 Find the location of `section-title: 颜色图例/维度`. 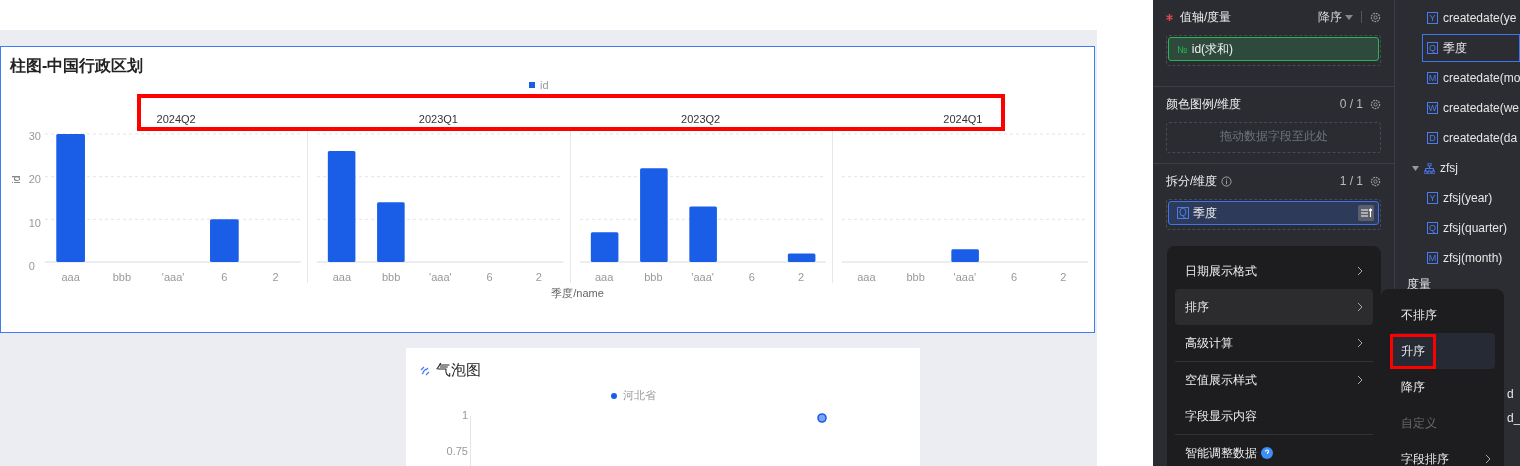

section-title: 颜色图例/维度 is located at coordinates (1204, 104).